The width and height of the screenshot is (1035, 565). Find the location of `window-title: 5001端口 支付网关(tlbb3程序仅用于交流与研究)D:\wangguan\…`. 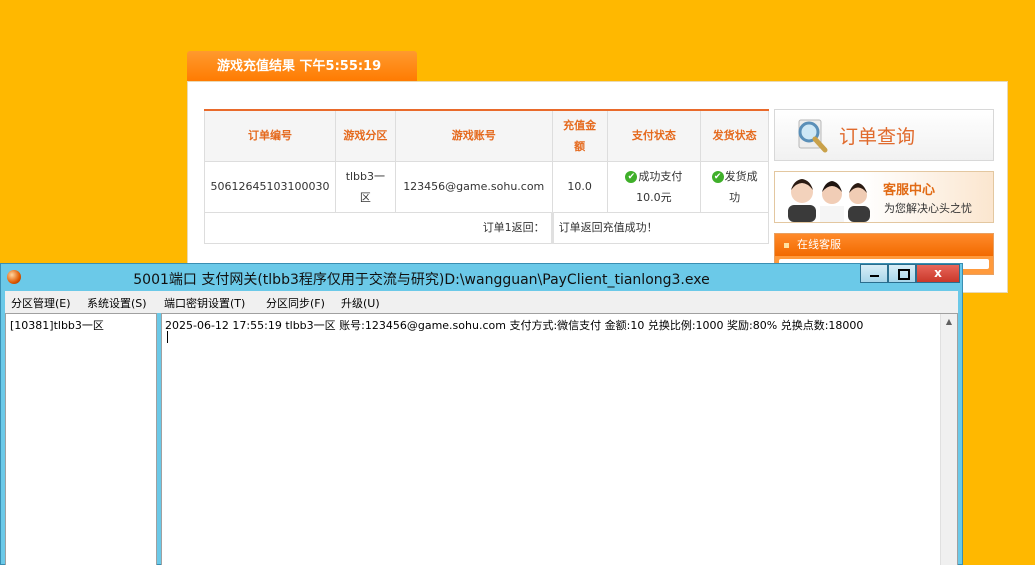

window-title: 5001端口 支付网关(tlbb3程序仅用于交流与研究)D:\wangguan\… is located at coordinates (421, 280).